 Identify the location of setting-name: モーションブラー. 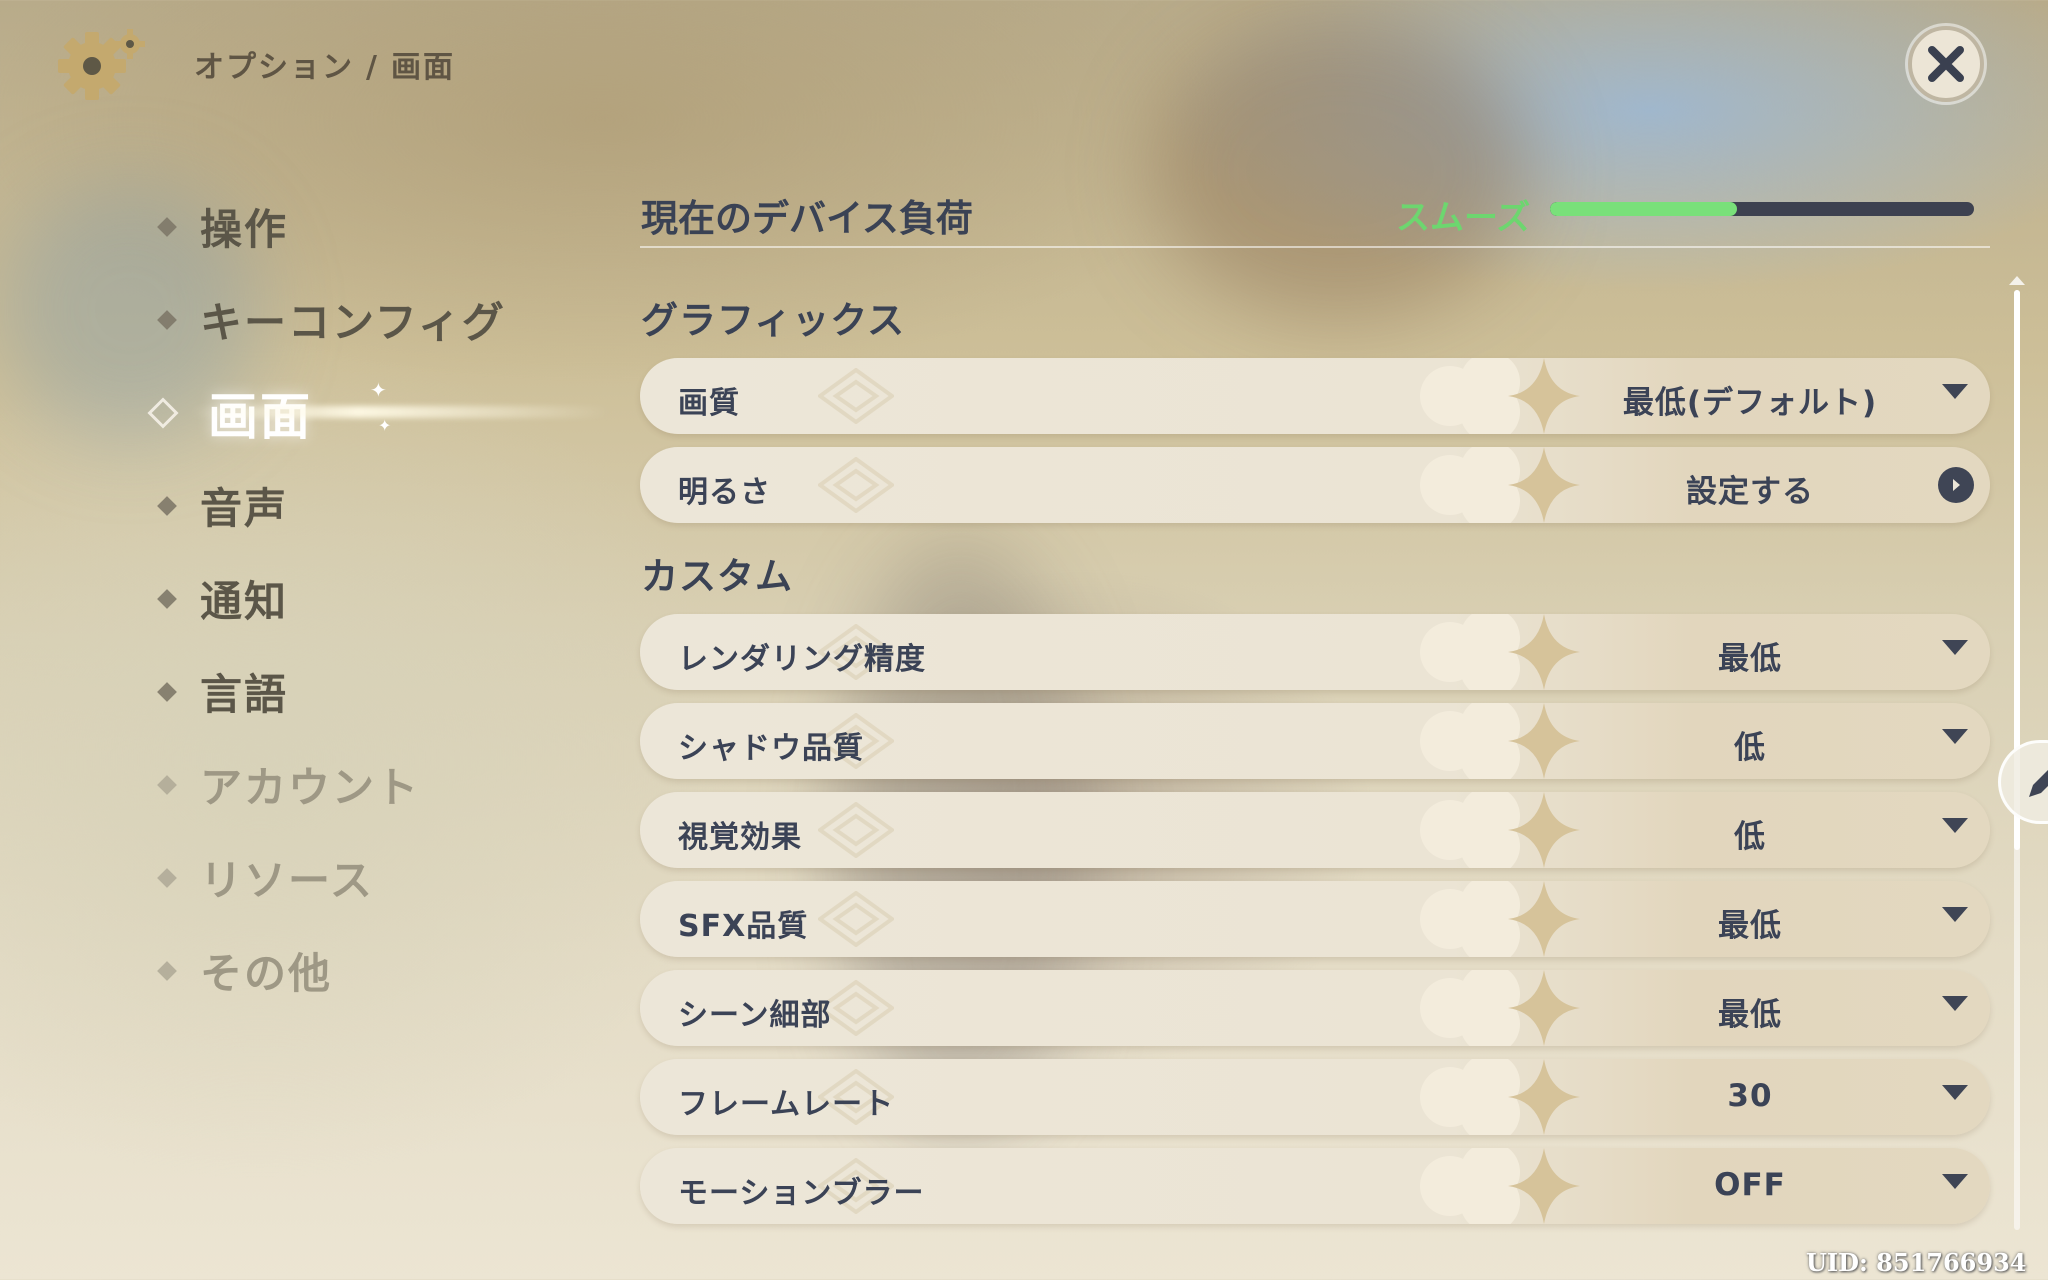
(801, 1193).